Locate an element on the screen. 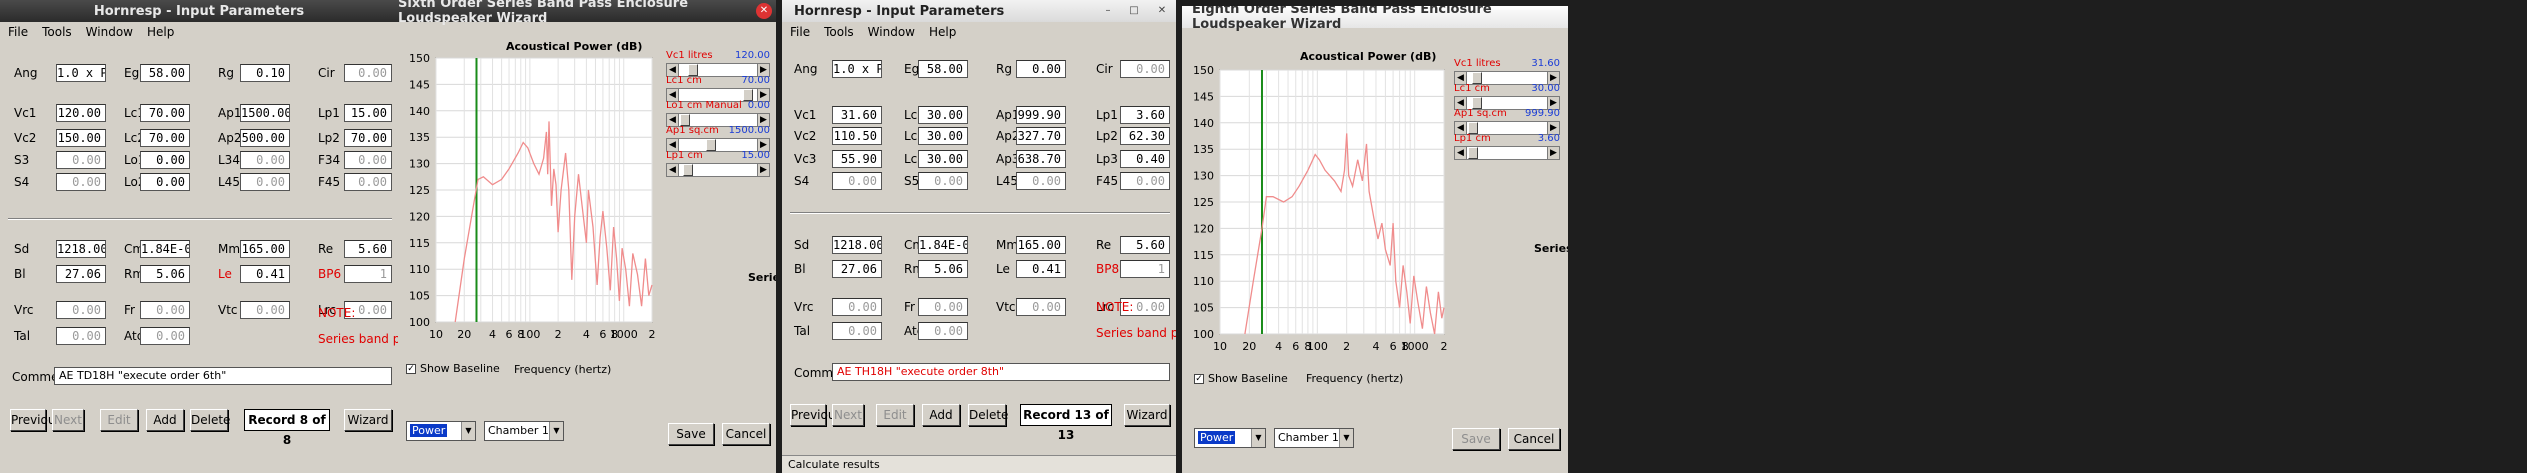  param-field-lp2: 62.30 is located at coordinates (1145, 136).